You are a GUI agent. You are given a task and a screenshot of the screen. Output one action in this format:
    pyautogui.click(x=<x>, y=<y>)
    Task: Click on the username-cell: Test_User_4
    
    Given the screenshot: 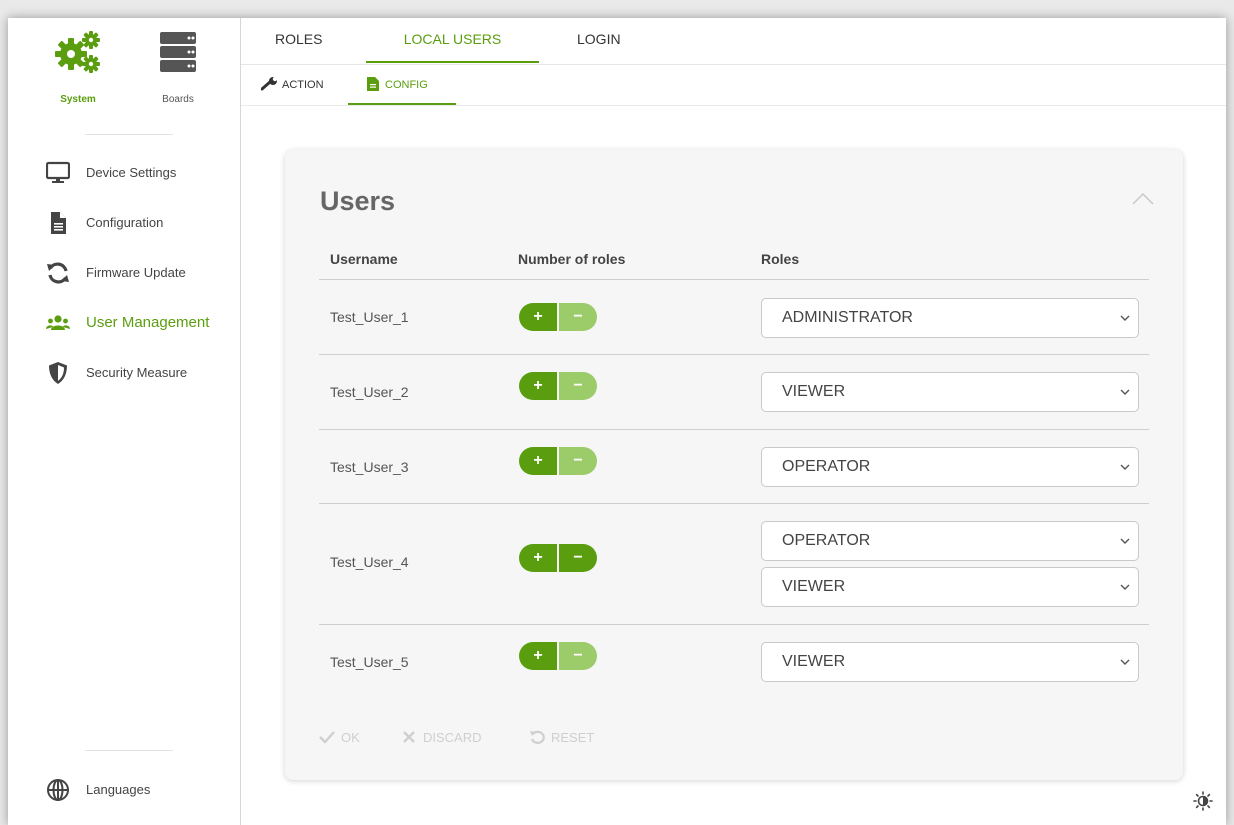 What is the action you would take?
    pyautogui.click(x=369, y=562)
    